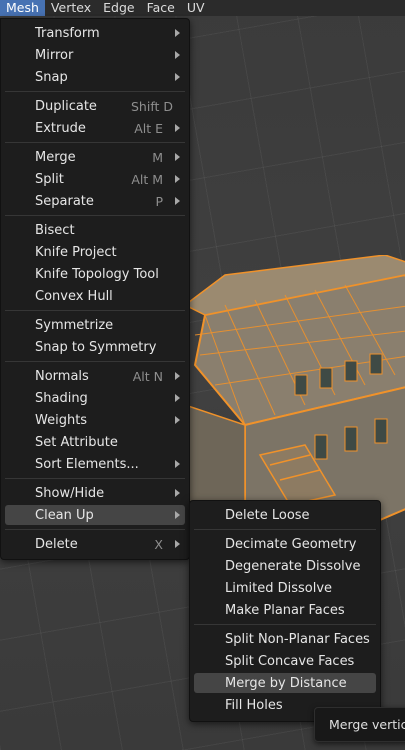 This screenshot has height=750, width=405. What do you see at coordinates (285, 515) in the screenshot?
I see `menu-item-delete-loose: Delete Loose` at bounding box center [285, 515].